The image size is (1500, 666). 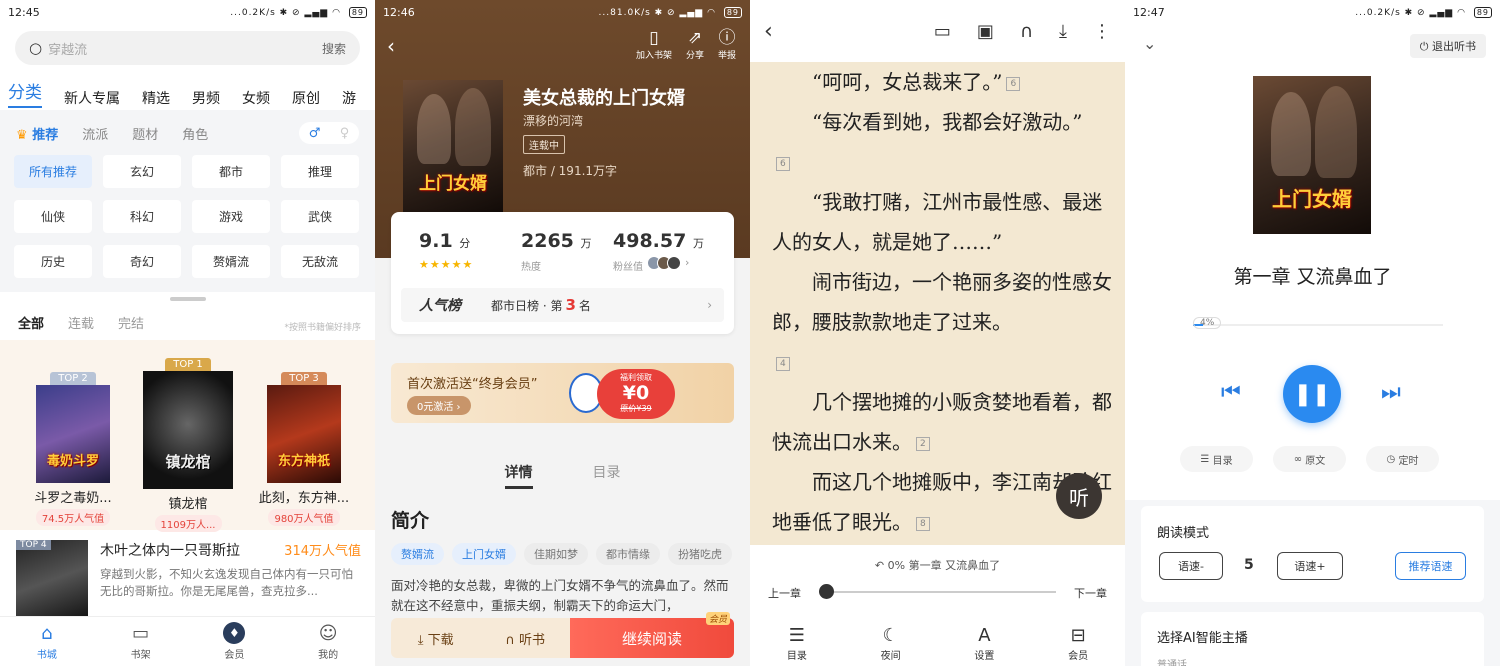 What do you see at coordinates (658, 241) in the screenshot?
I see `fans-value: 498.57 万` at bounding box center [658, 241].